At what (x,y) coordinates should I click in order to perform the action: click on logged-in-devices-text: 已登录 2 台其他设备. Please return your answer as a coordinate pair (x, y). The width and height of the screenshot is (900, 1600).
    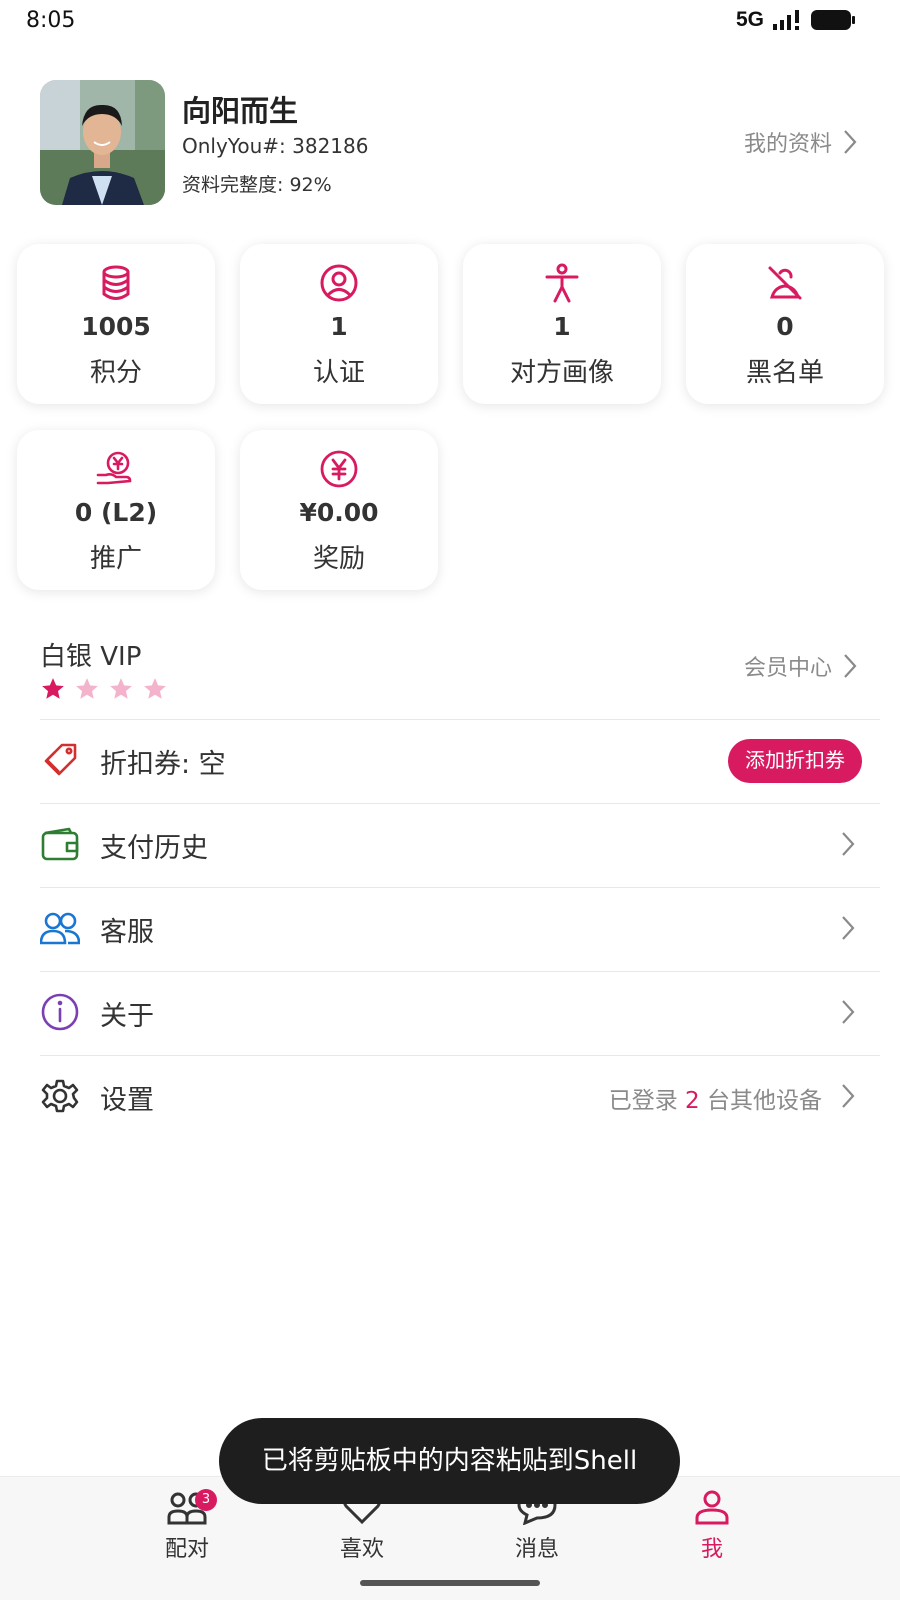
    Looking at the image, I should click on (715, 1098).